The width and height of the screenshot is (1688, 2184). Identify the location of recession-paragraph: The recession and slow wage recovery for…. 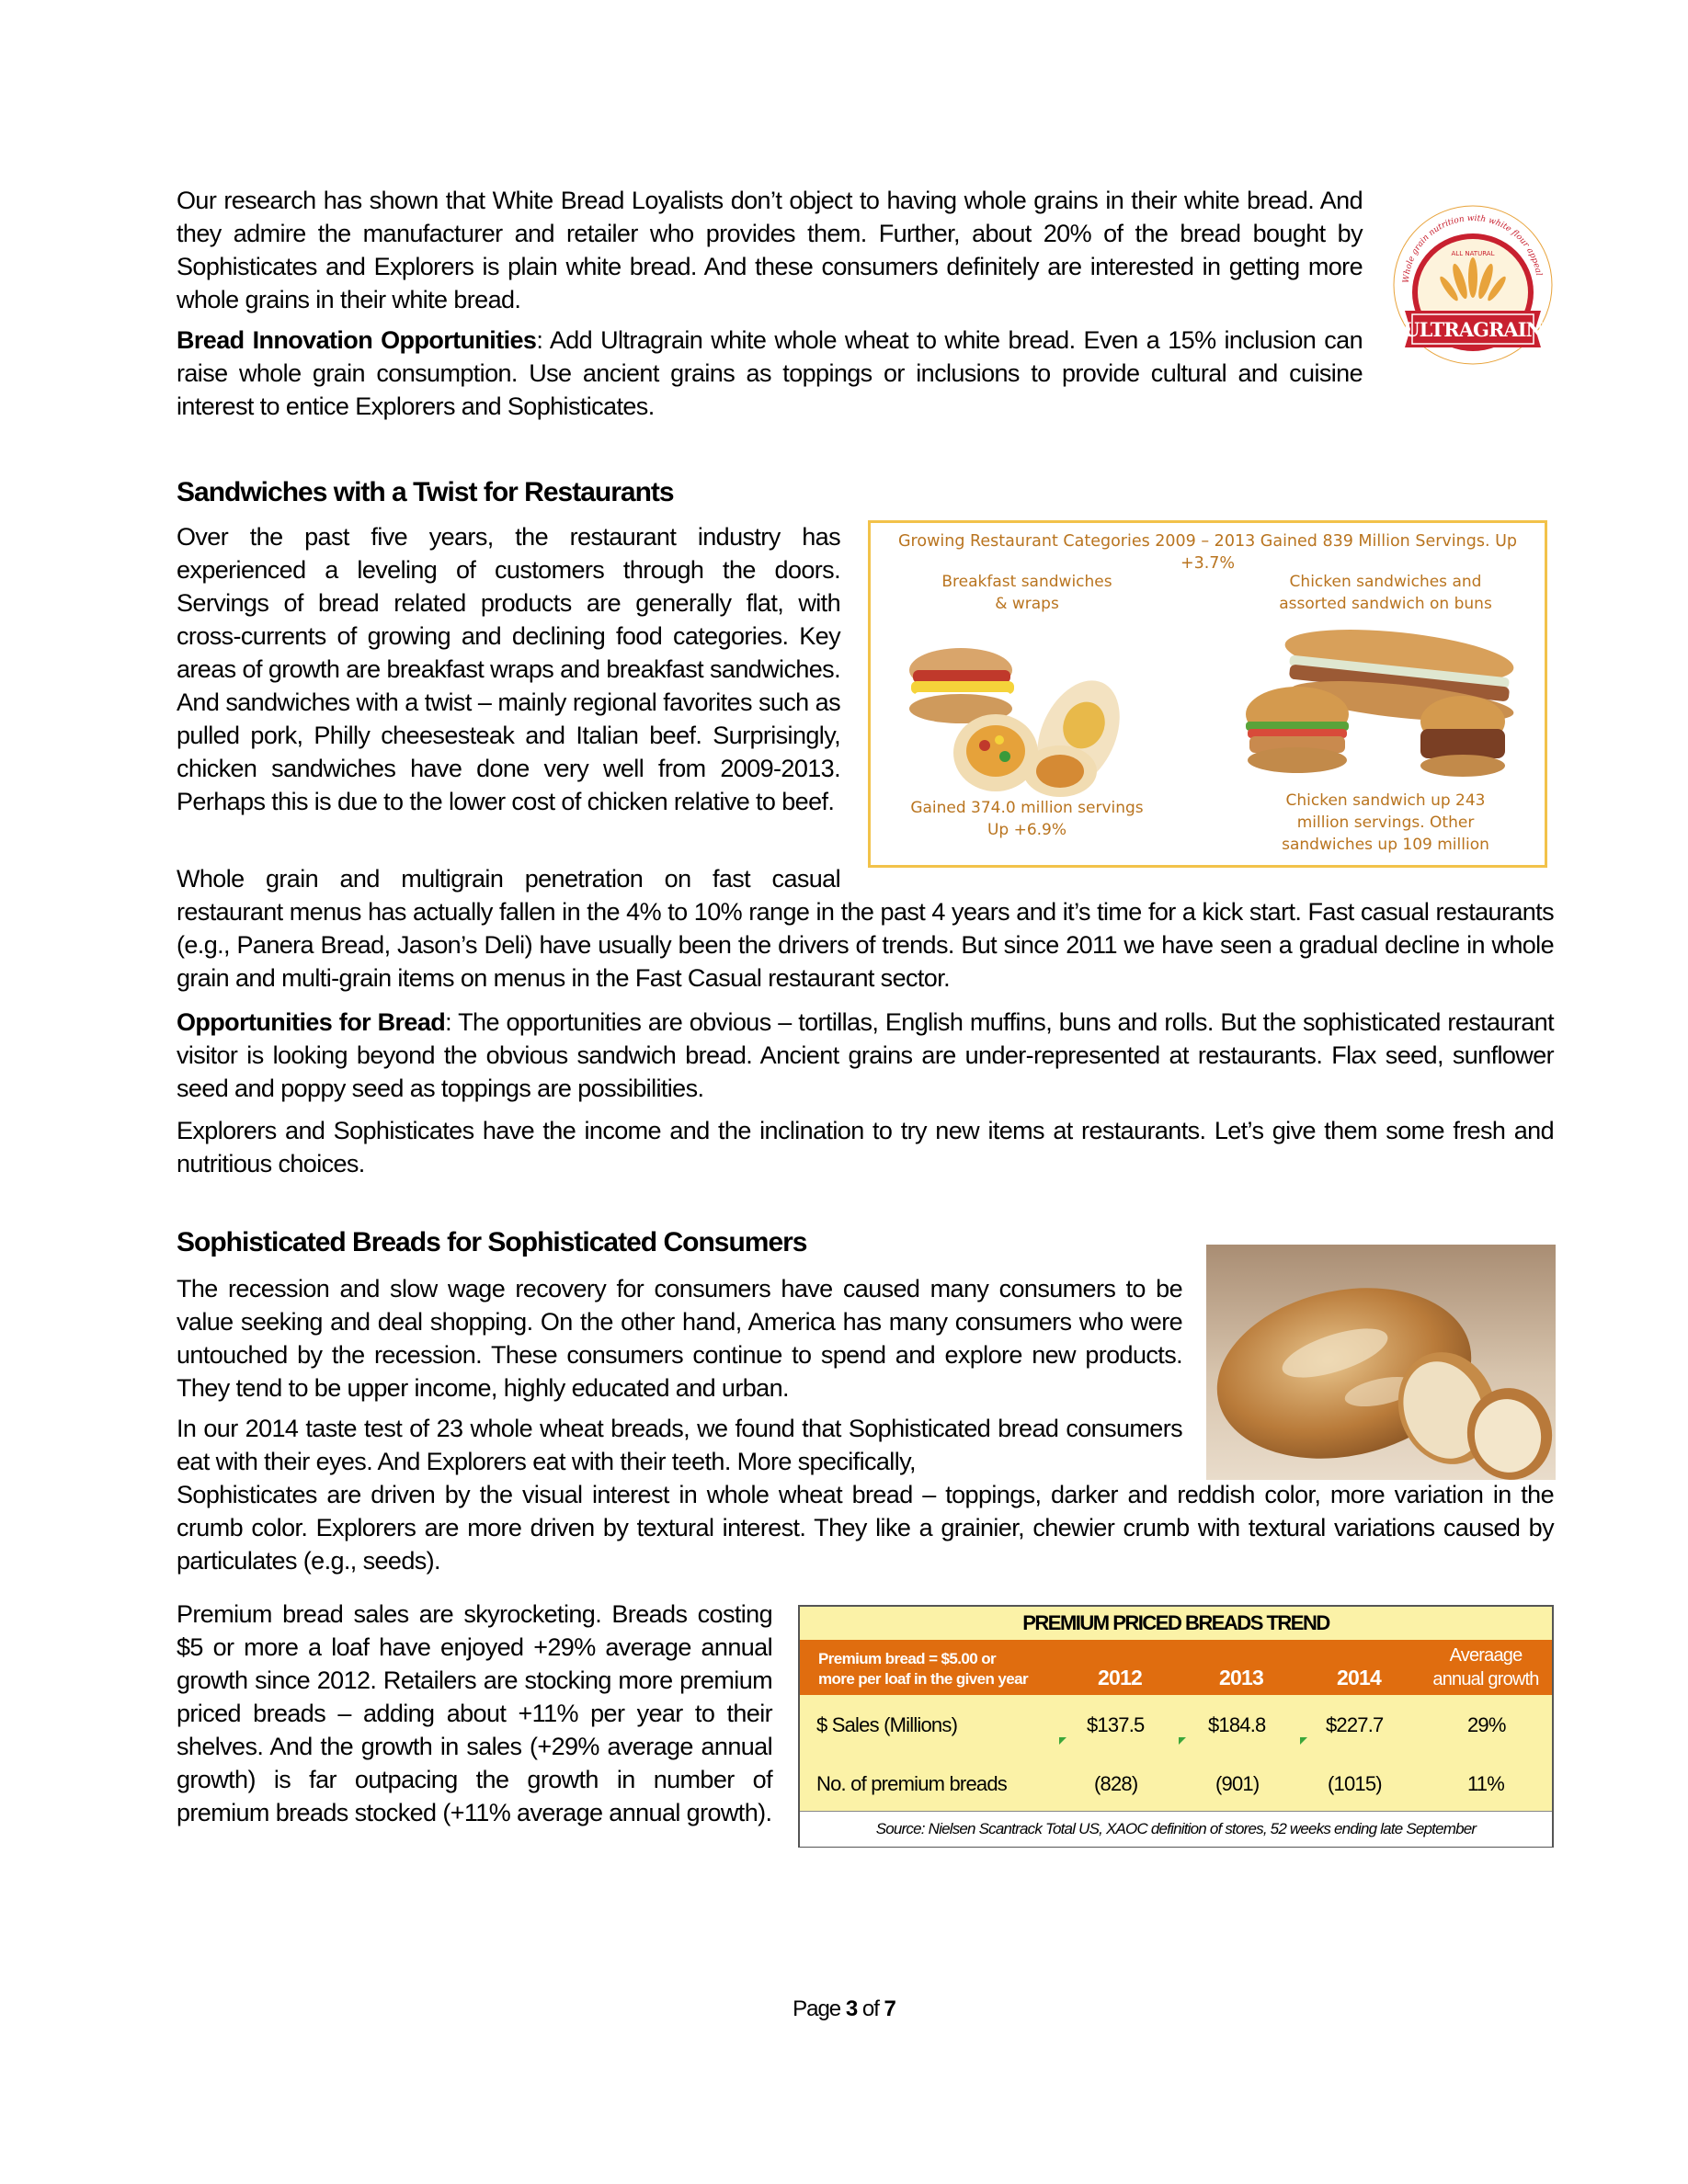
(680, 1338).